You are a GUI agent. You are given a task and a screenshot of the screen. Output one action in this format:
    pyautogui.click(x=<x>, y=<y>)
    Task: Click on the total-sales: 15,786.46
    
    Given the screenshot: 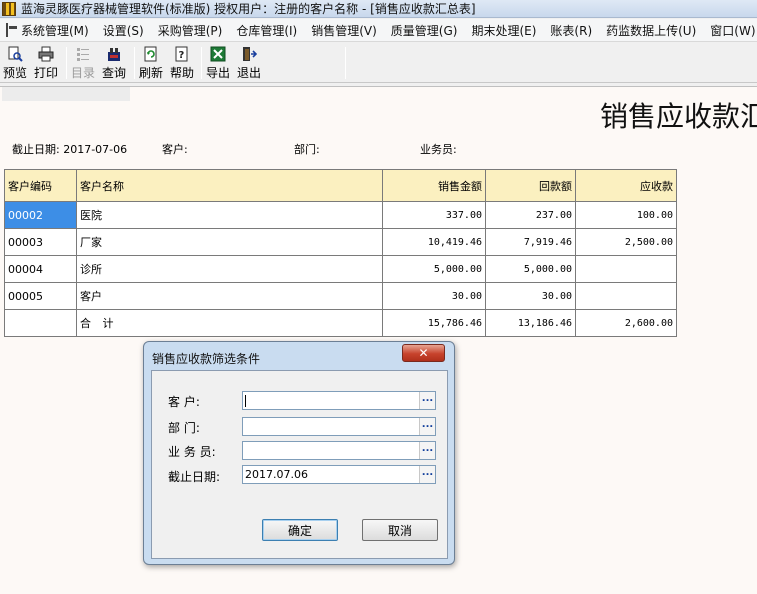 What is the action you would take?
    pyautogui.click(x=434, y=323)
    